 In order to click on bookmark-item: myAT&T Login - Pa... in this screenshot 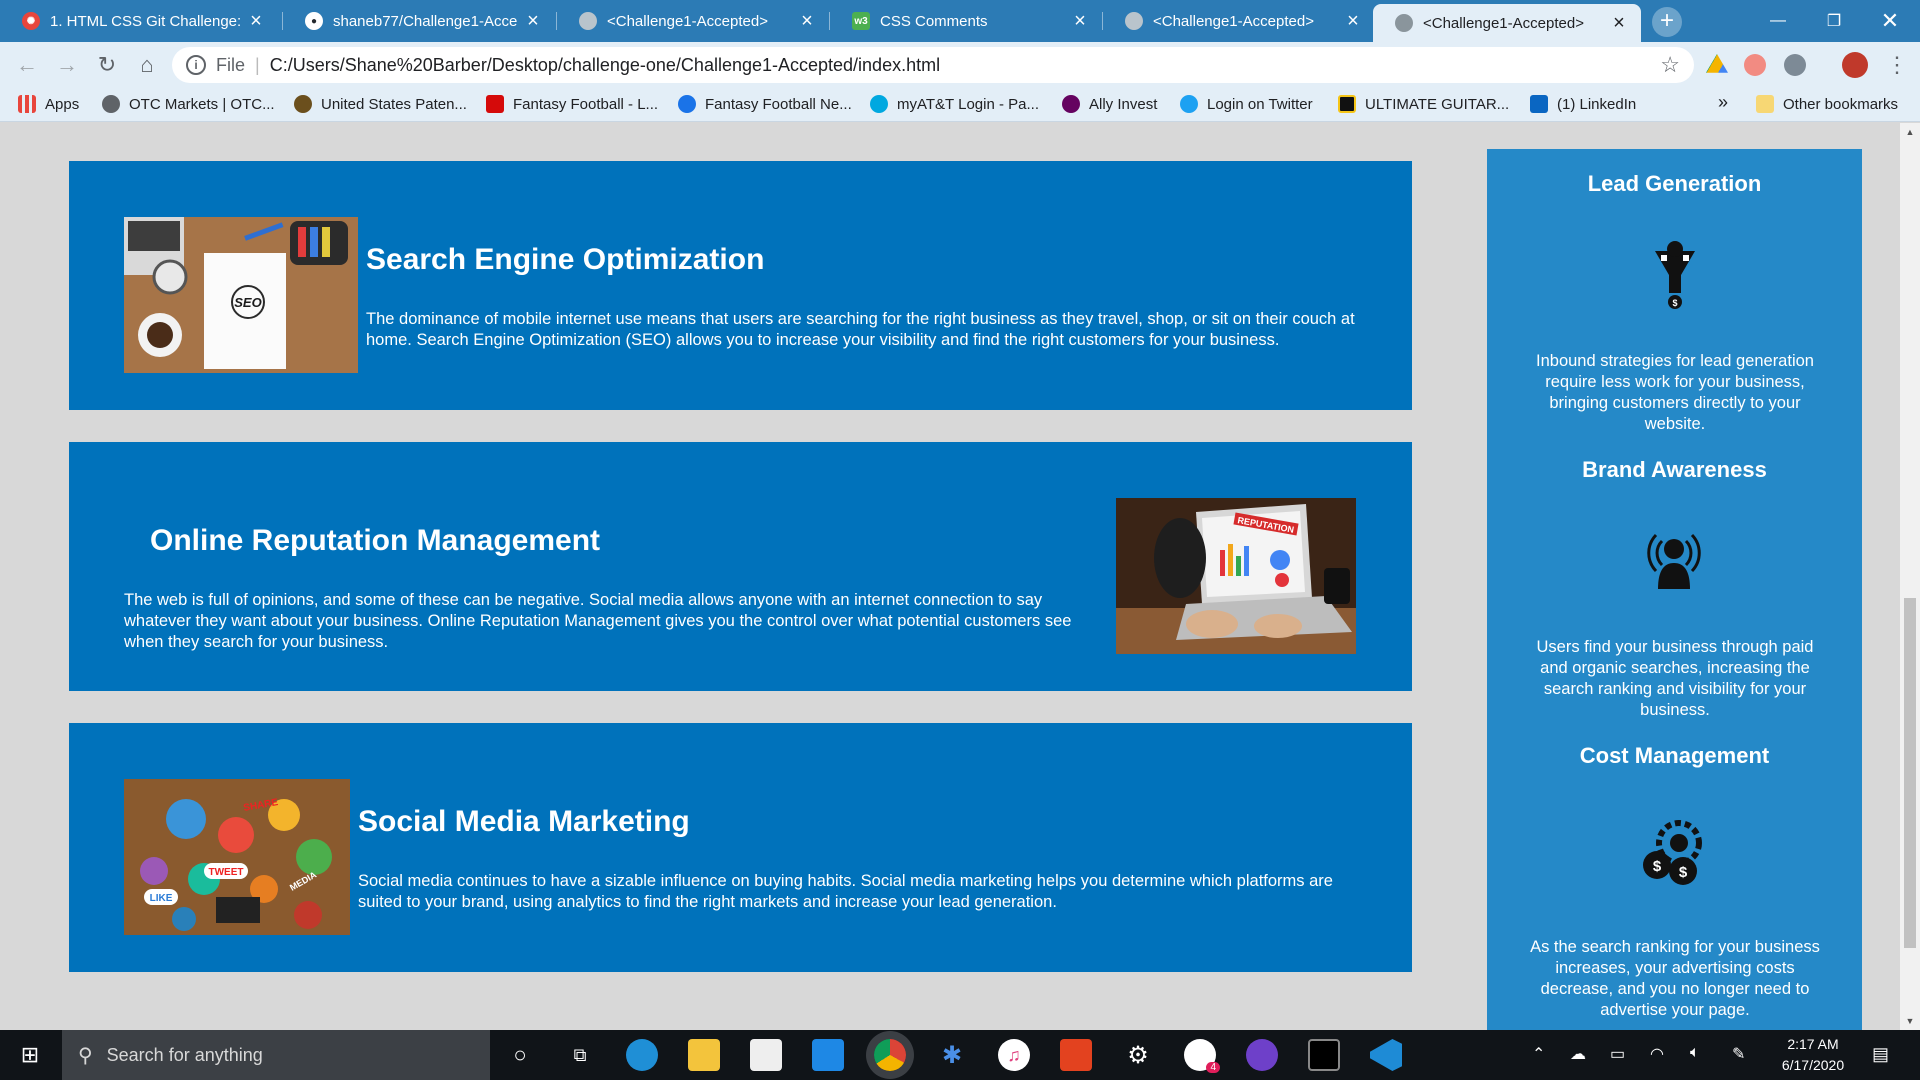, I will do `click(954, 104)`.